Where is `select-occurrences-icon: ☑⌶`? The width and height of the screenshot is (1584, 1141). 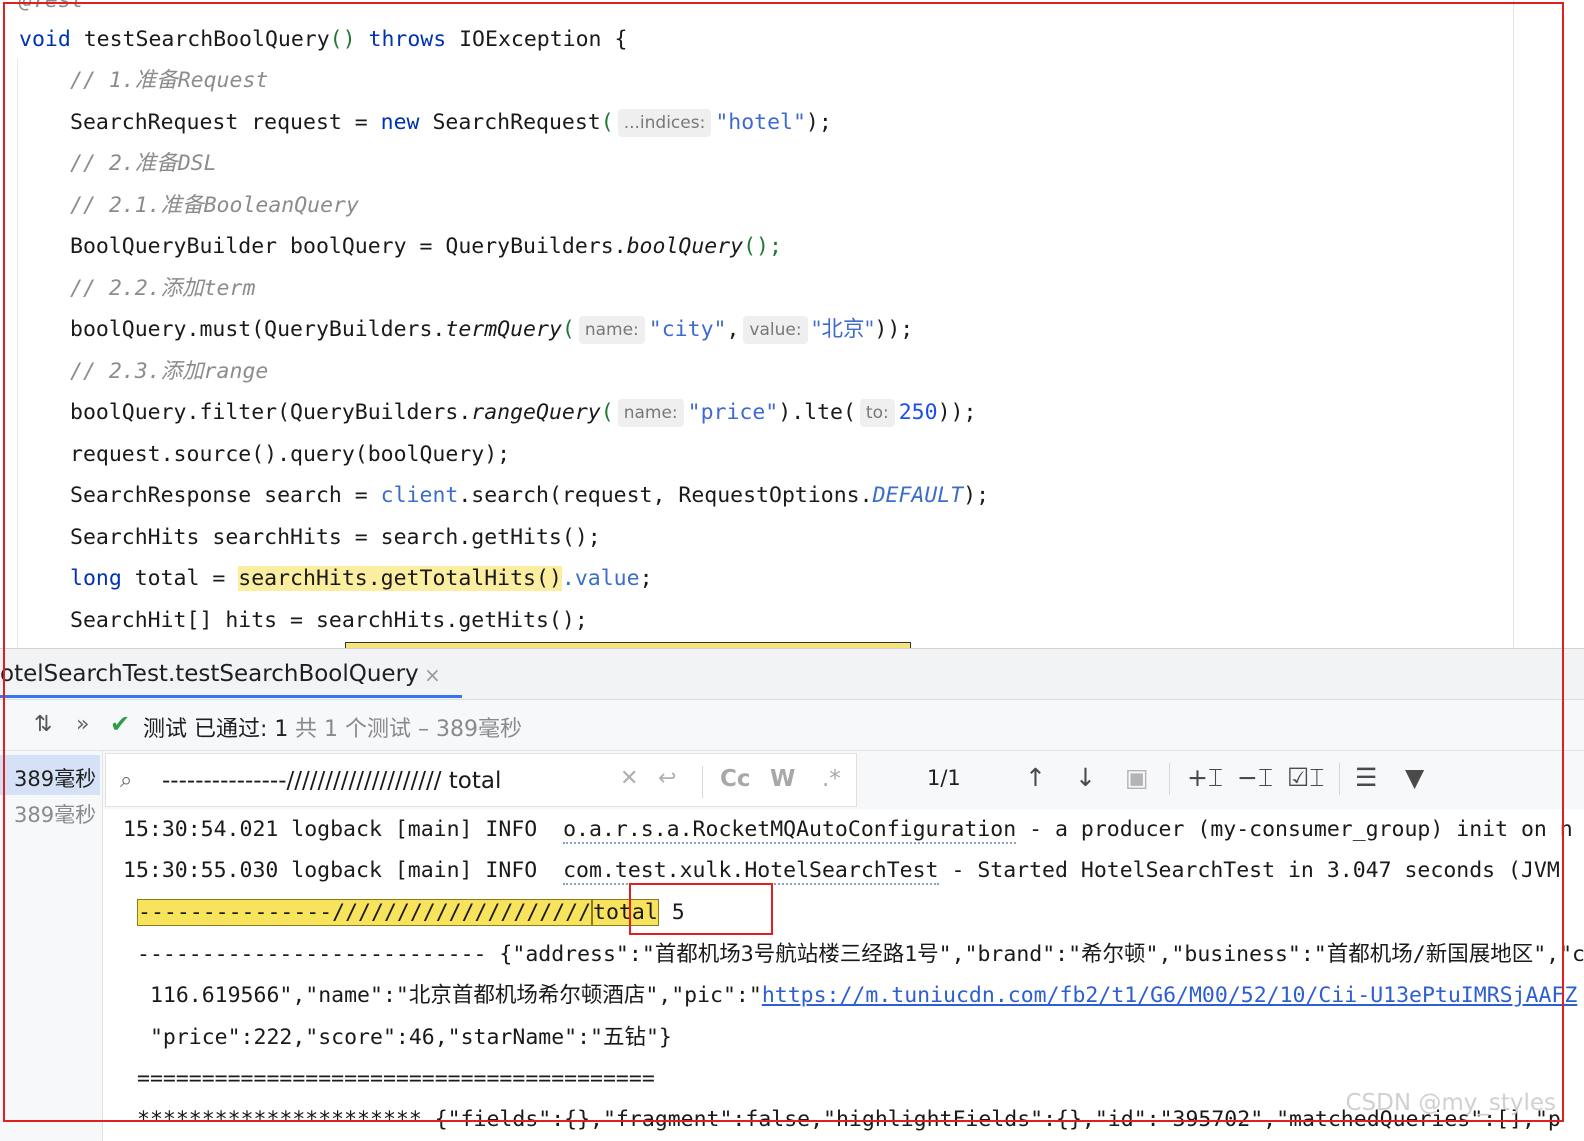
select-occurrences-icon: ☑⌶ is located at coordinates (1305, 778).